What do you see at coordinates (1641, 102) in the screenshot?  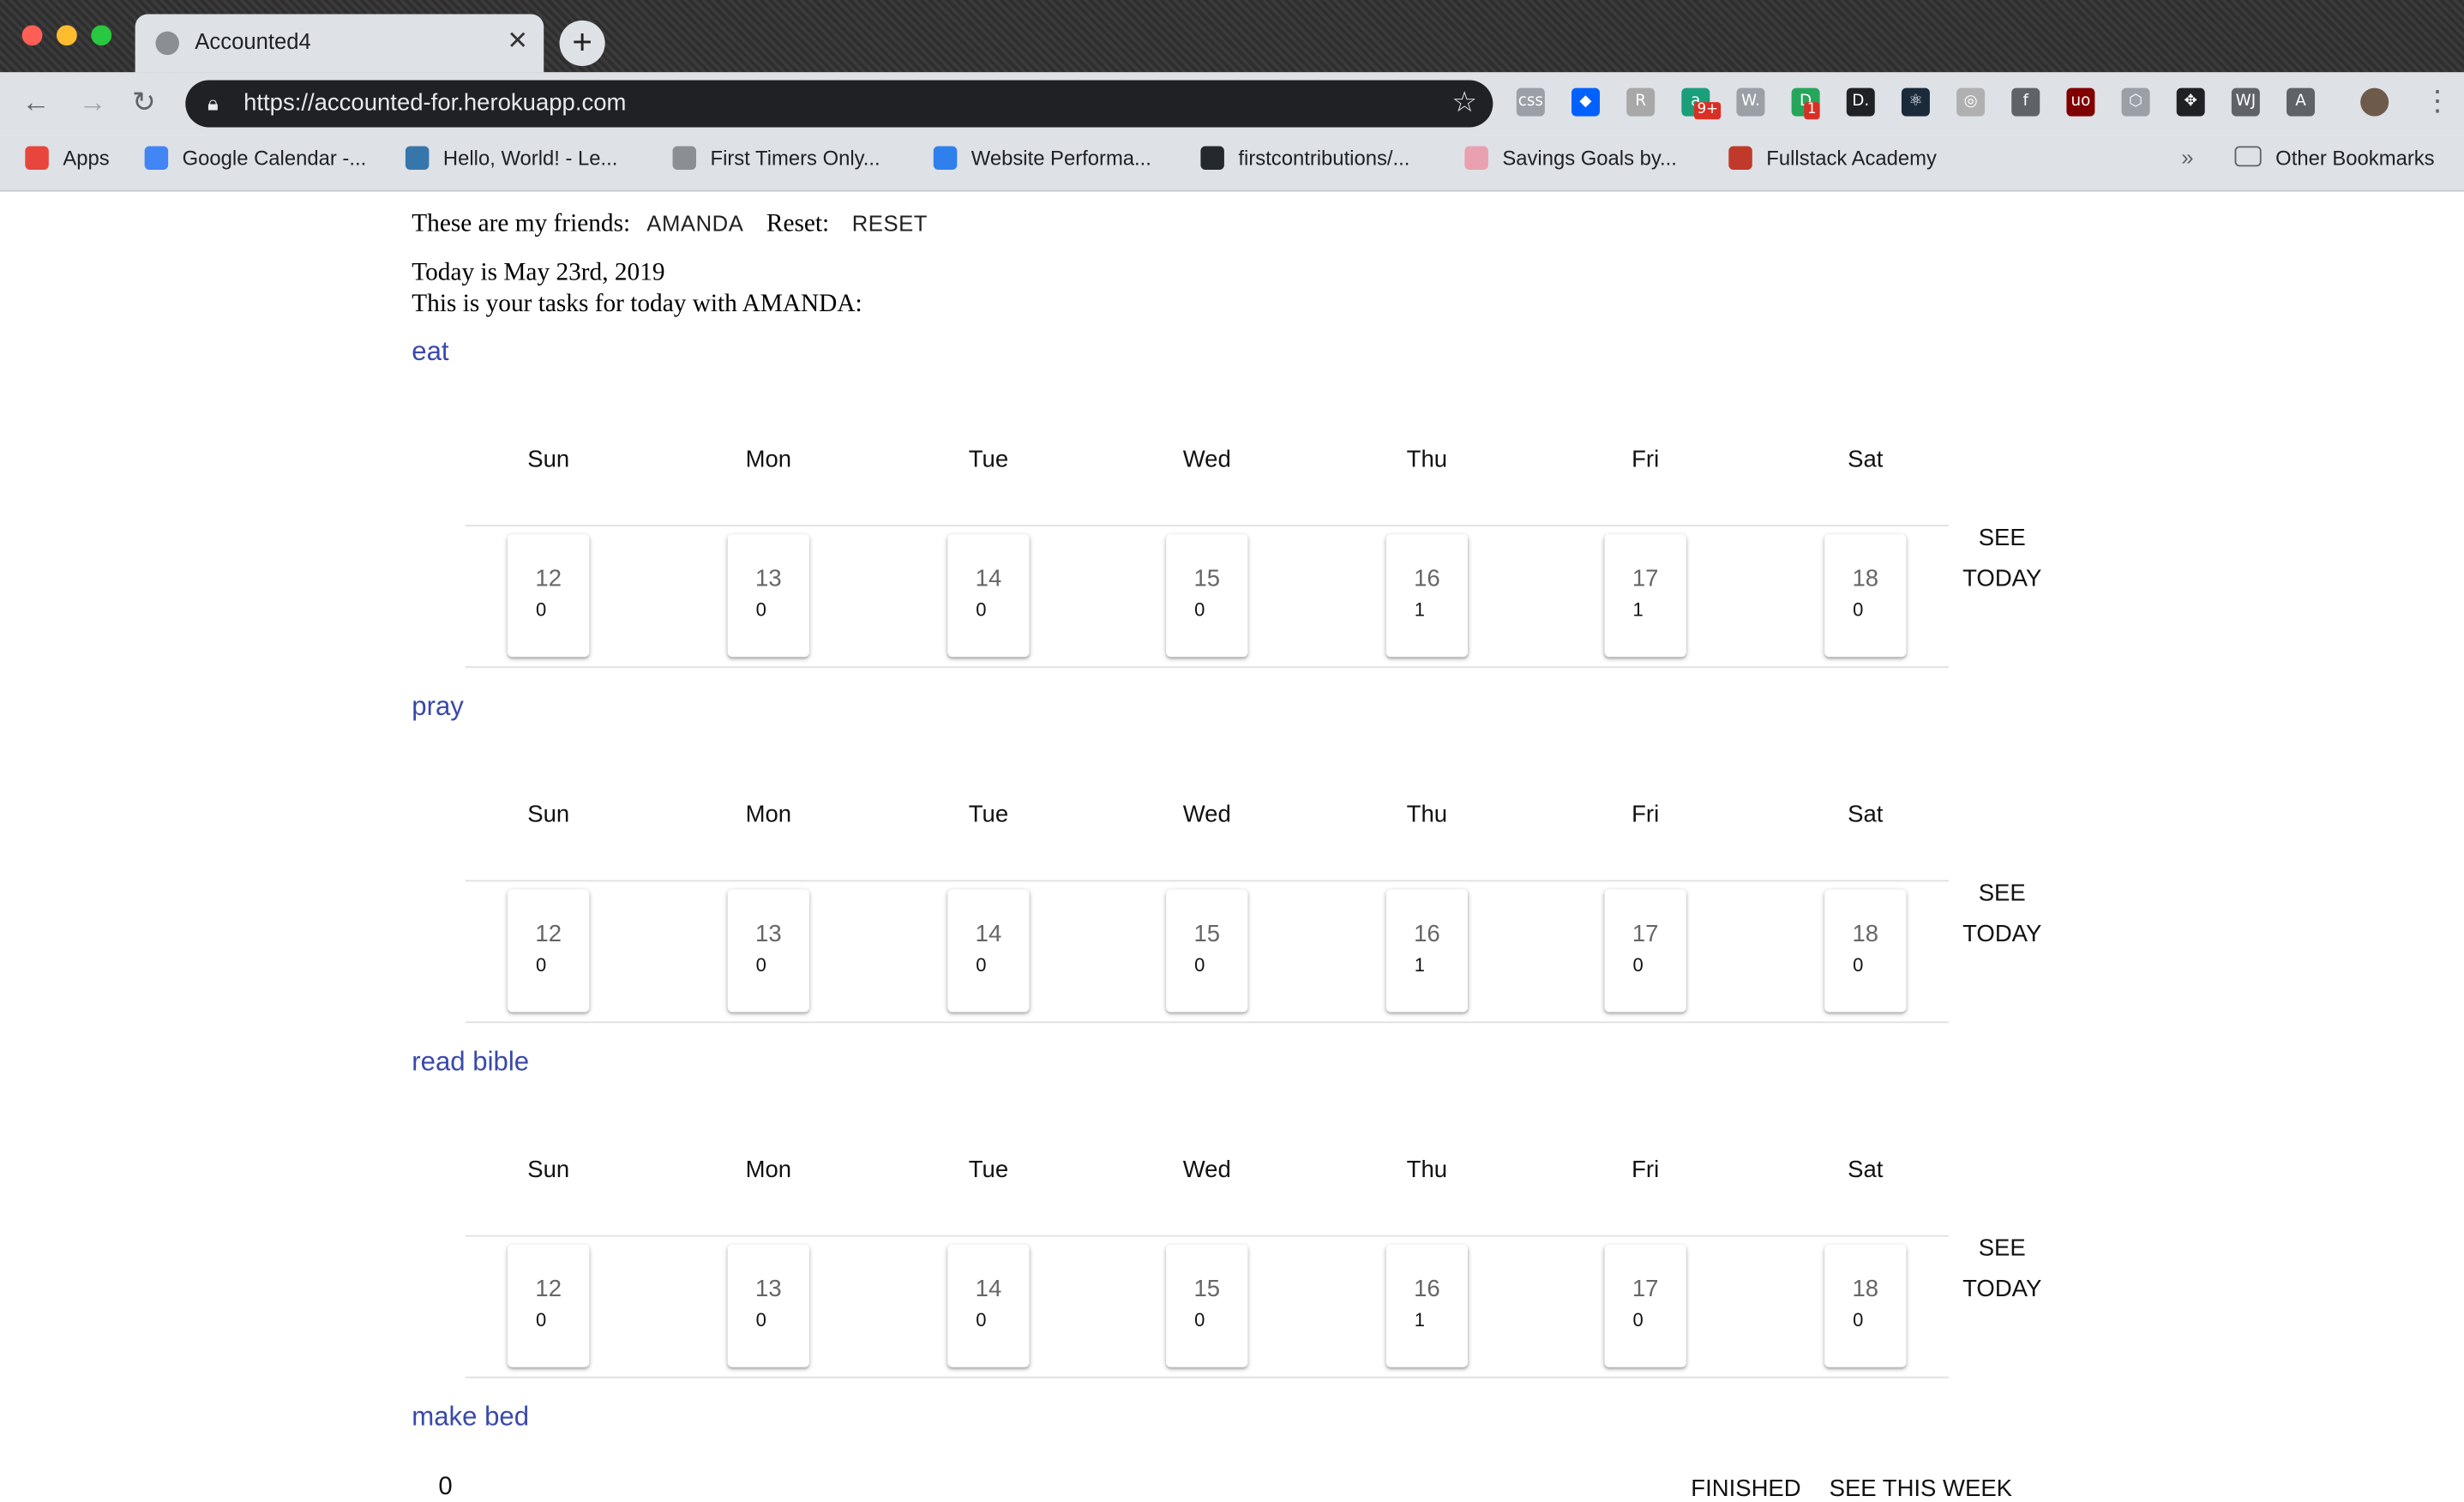 I see `extension-r-icon: R` at bounding box center [1641, 102].